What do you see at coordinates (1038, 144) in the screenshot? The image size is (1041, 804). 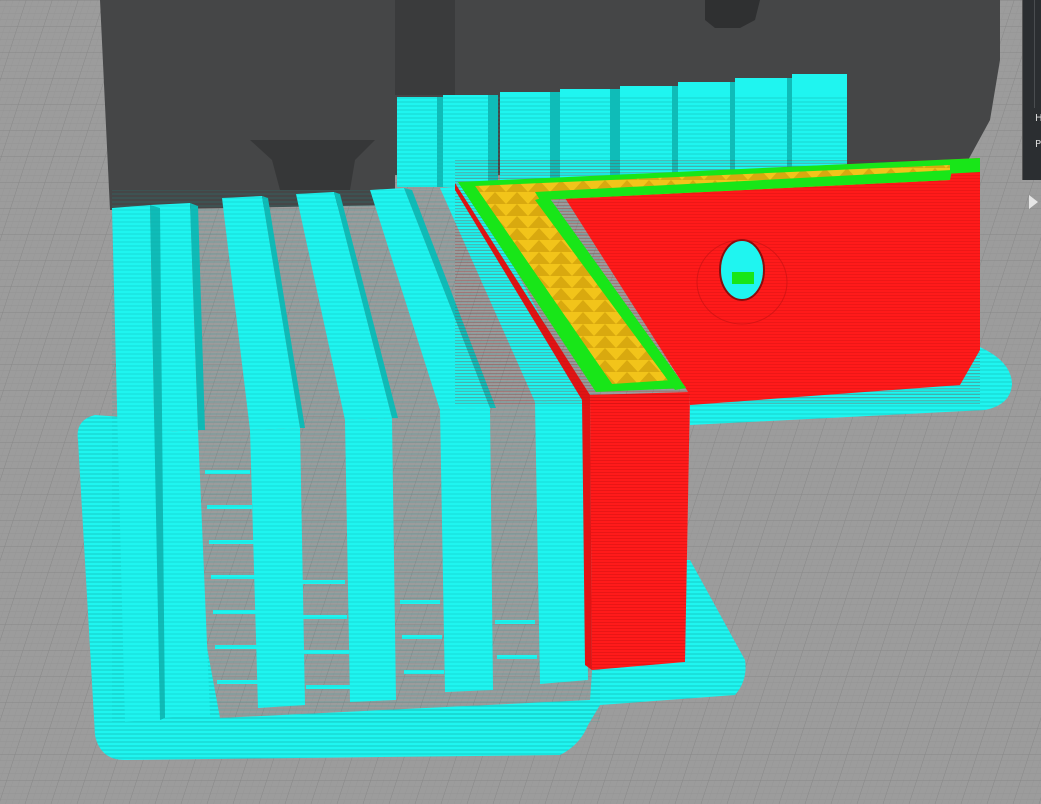 I see `panel-label-p: P` at bounding box center [1038, 144].